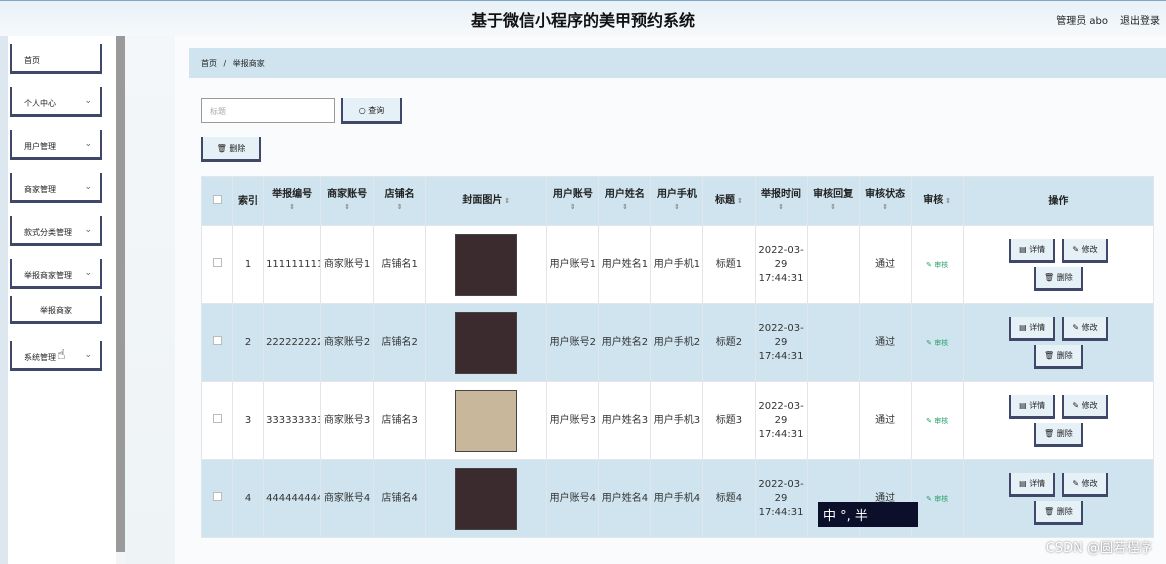  Describe the element at coordinates (486, 201) in the screenshot. I see `header-cover: 封面图片 ⇕` at that location.